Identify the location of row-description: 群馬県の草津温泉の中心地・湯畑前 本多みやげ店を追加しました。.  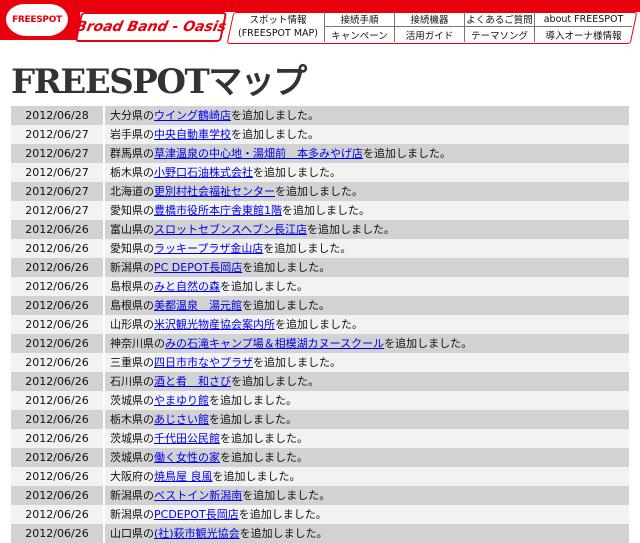
(367, 153).